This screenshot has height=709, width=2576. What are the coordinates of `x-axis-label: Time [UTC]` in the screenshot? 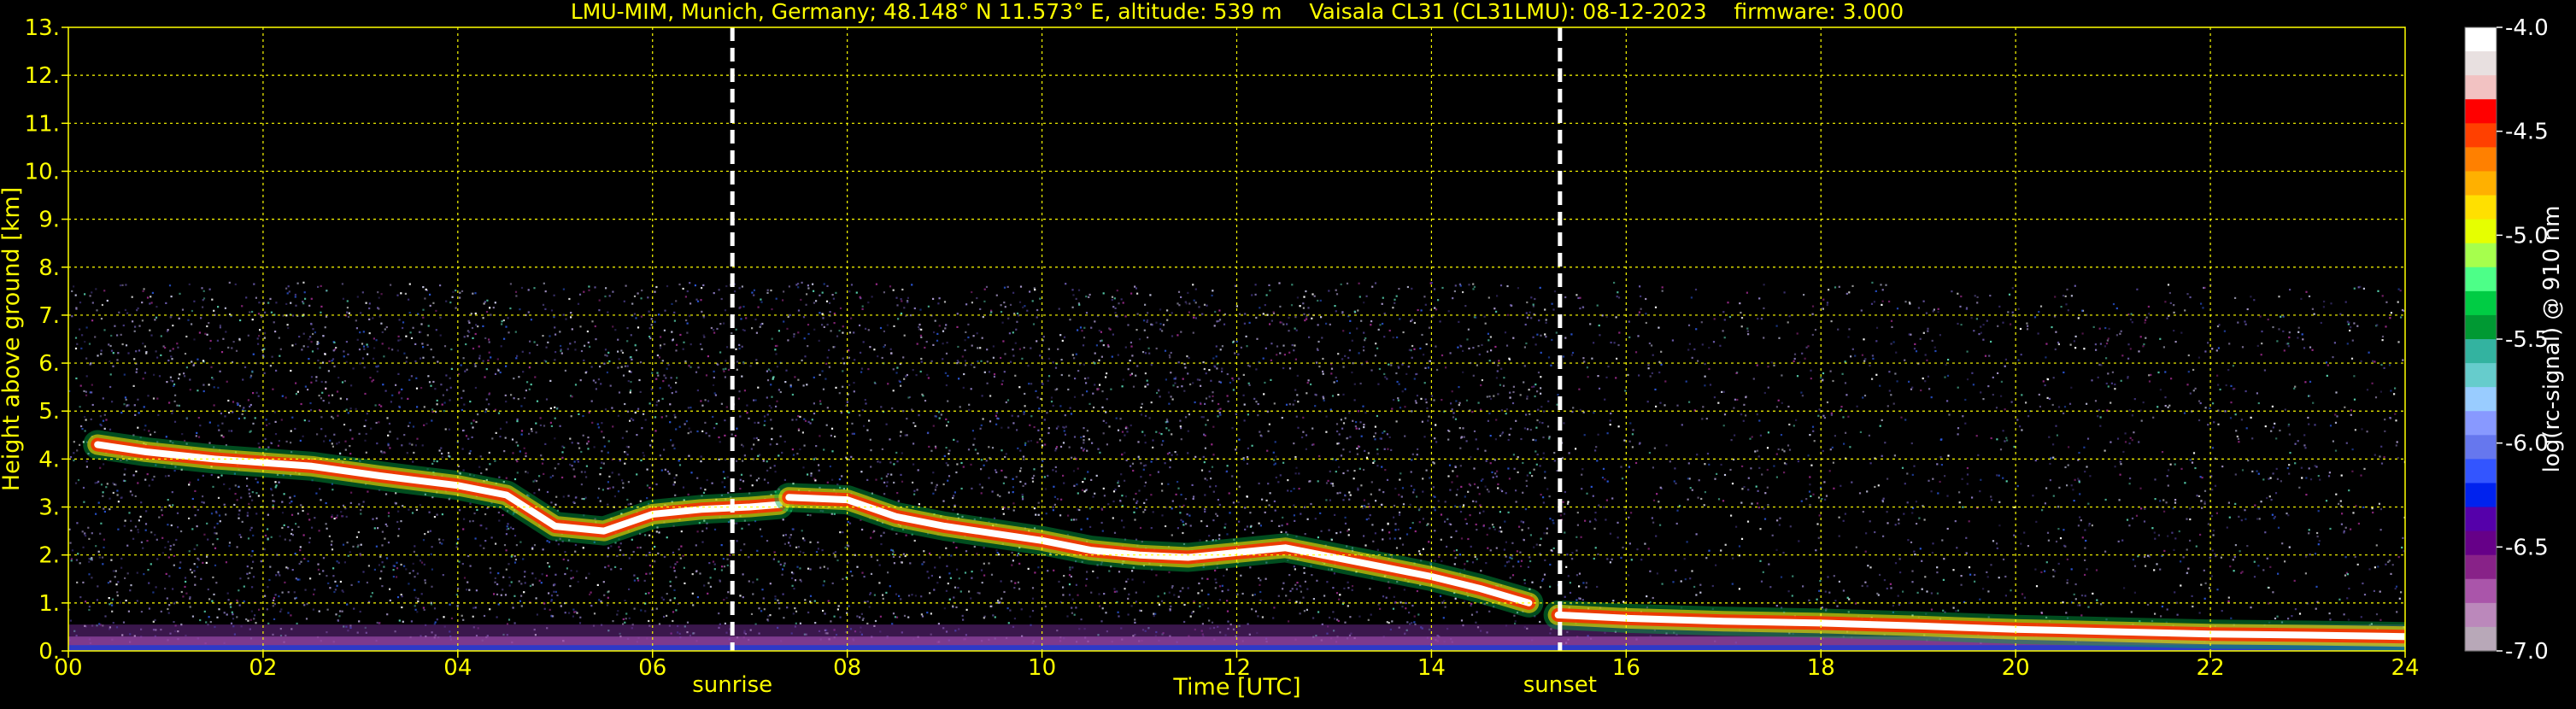 It's located at (1236, 687).